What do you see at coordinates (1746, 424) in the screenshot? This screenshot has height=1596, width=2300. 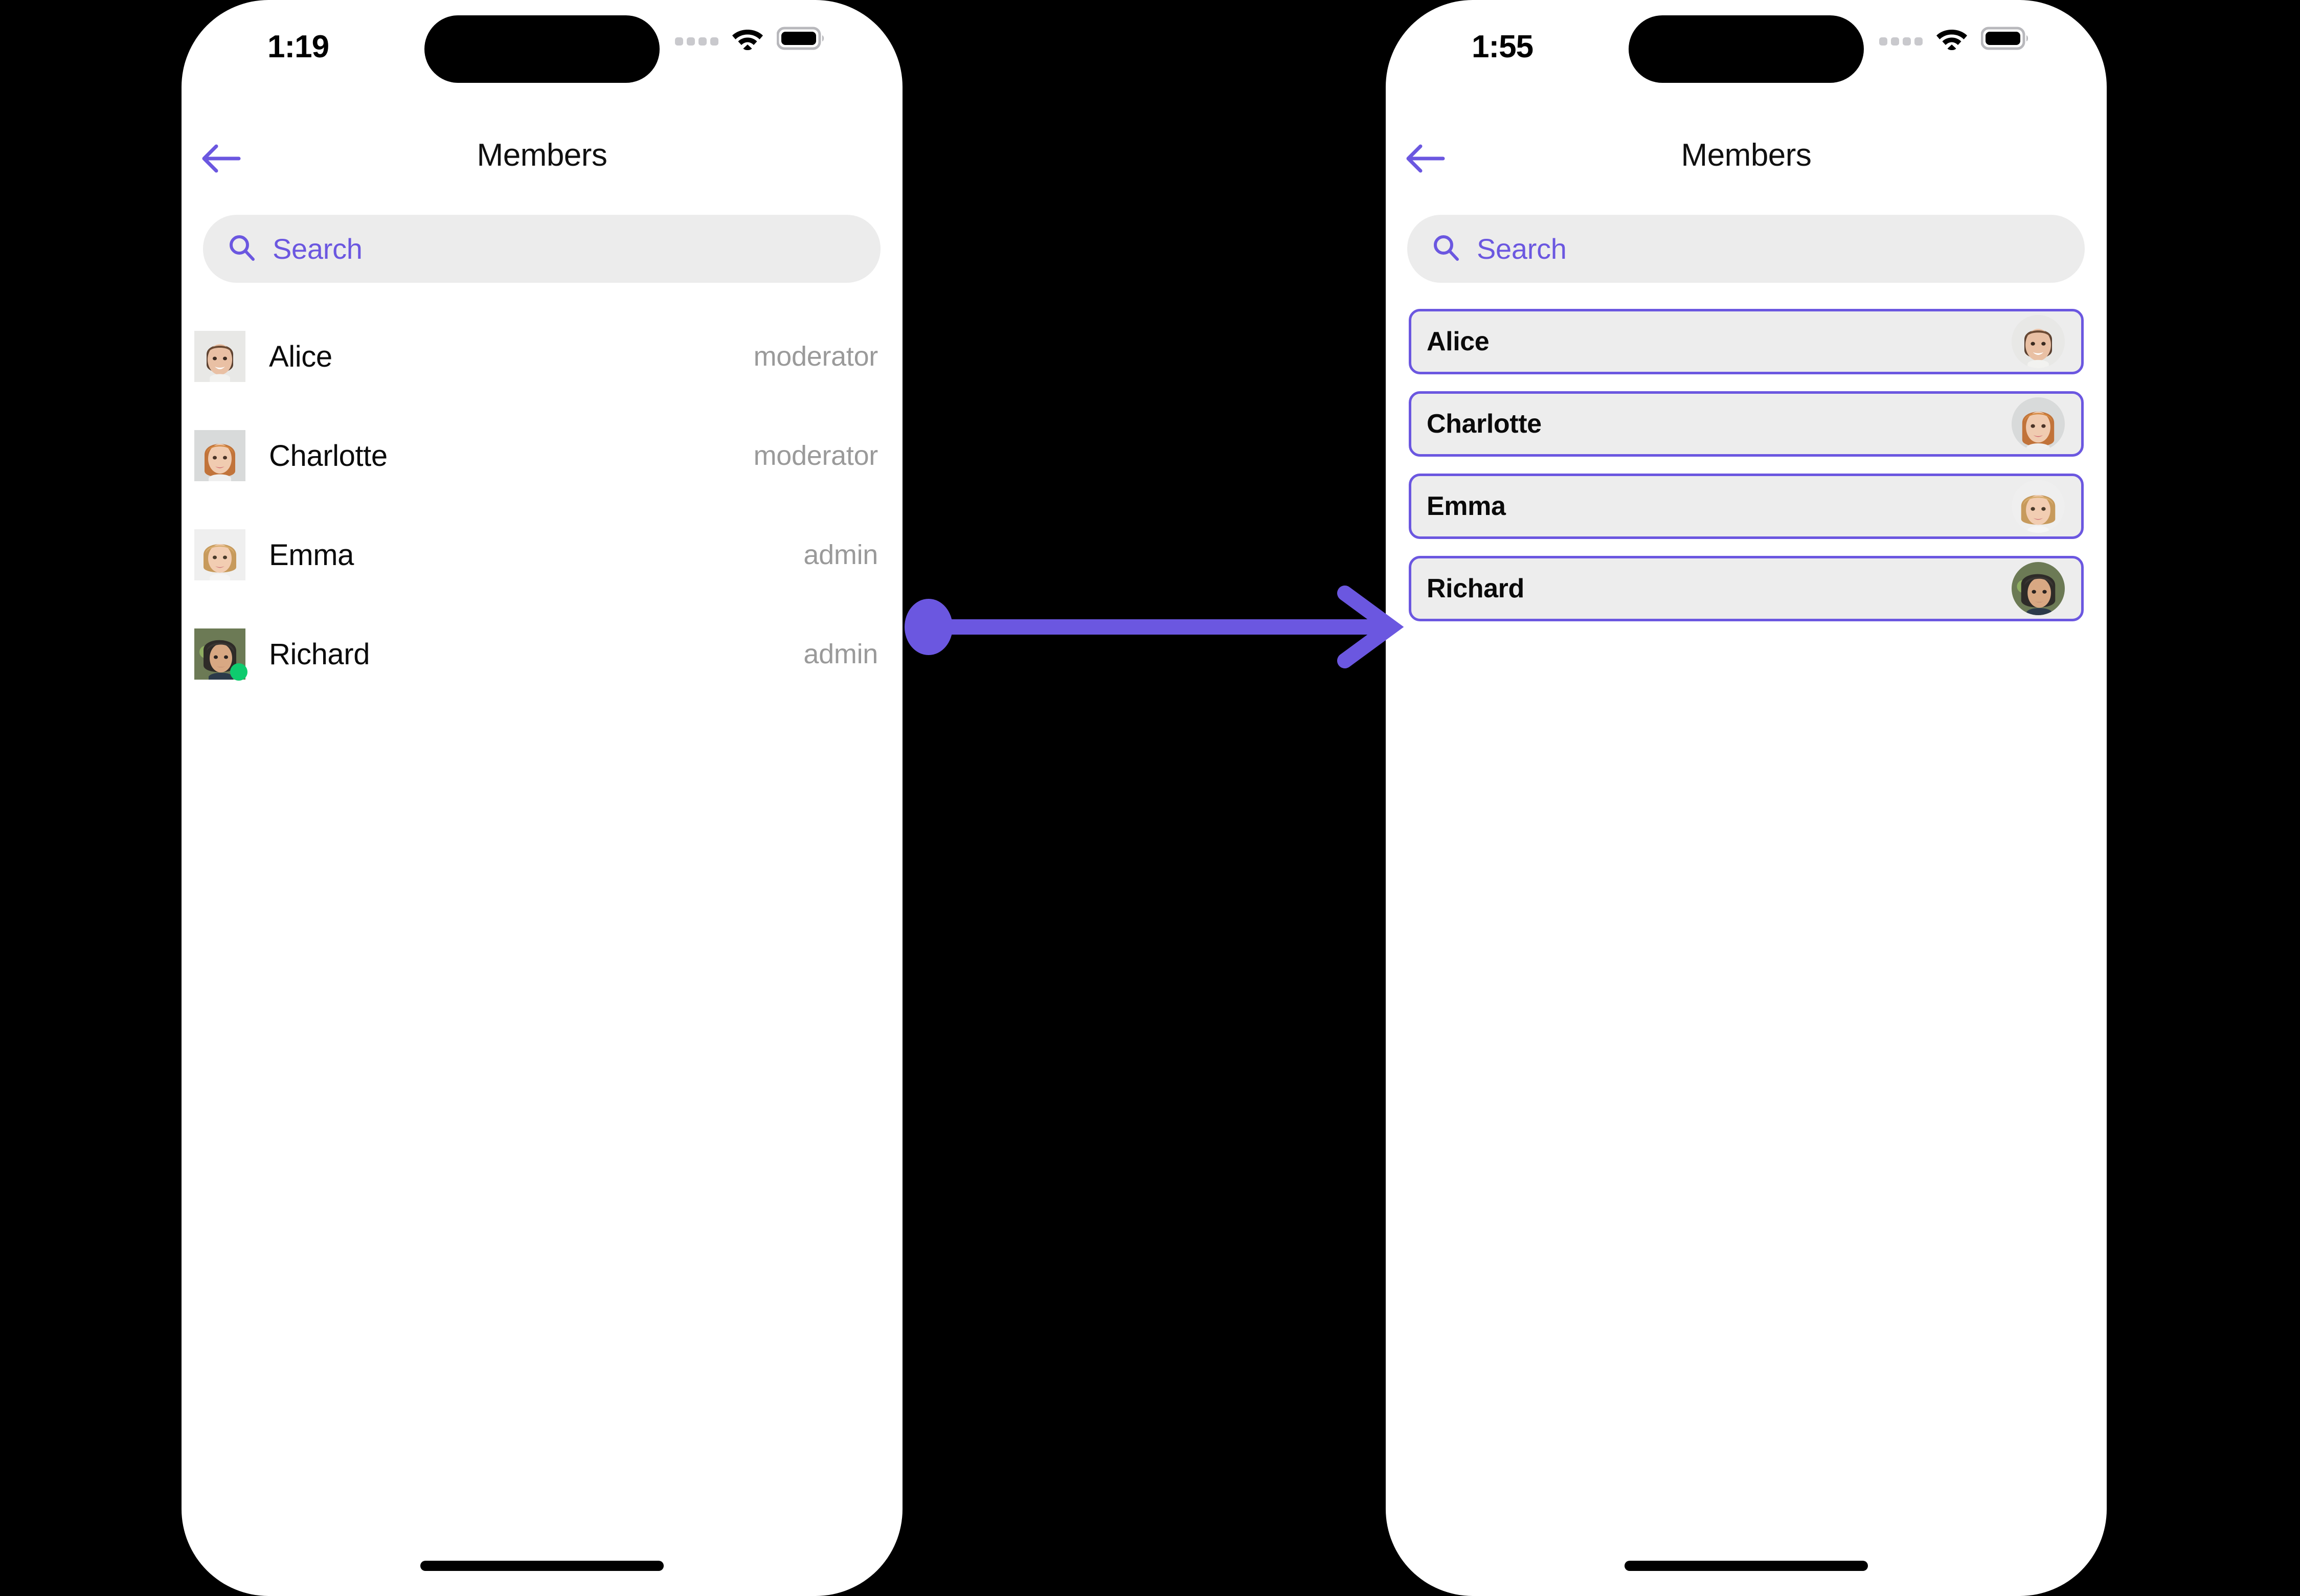 I see `member-card-charlotte: Charlotte` at bounding box center [1746, 424].